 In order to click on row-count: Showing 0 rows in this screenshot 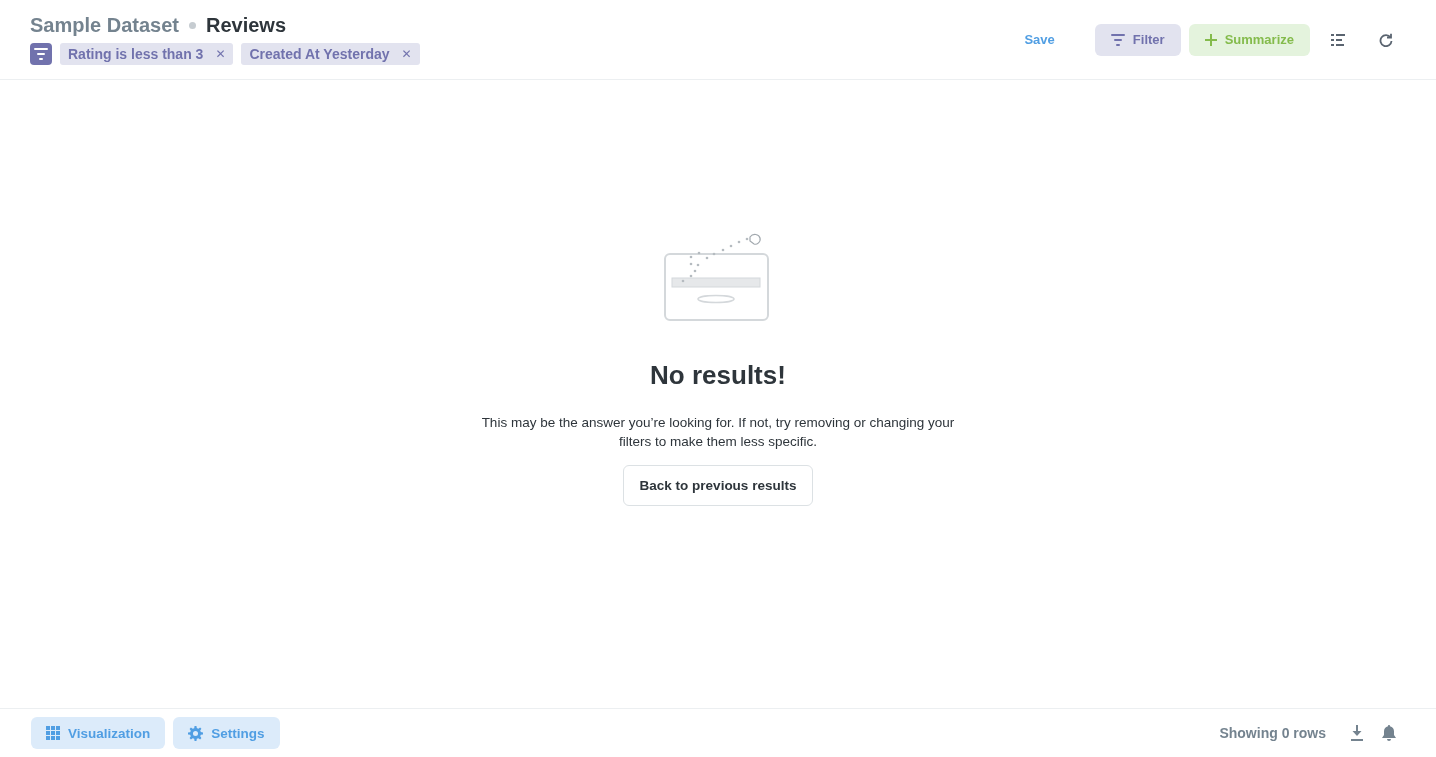, I will do `click(1272, 733)`.